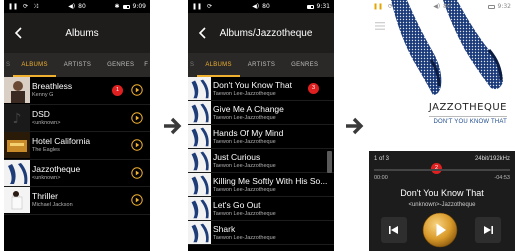 This screenshot has width=515, height=251. I want to click on next-track-button, so click(488, 230).